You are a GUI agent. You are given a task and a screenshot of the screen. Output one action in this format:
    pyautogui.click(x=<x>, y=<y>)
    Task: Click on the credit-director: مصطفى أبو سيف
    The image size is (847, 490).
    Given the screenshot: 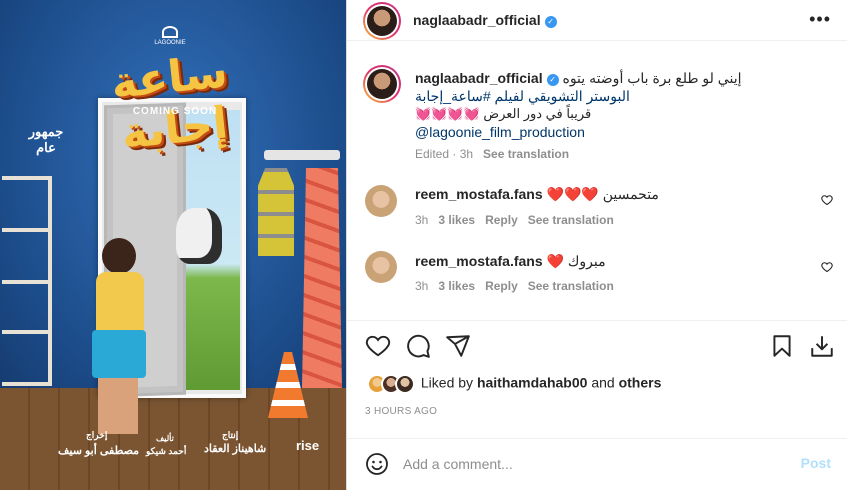 What is the action you would take?
    pyautogui.click(x=99, y=451)
    